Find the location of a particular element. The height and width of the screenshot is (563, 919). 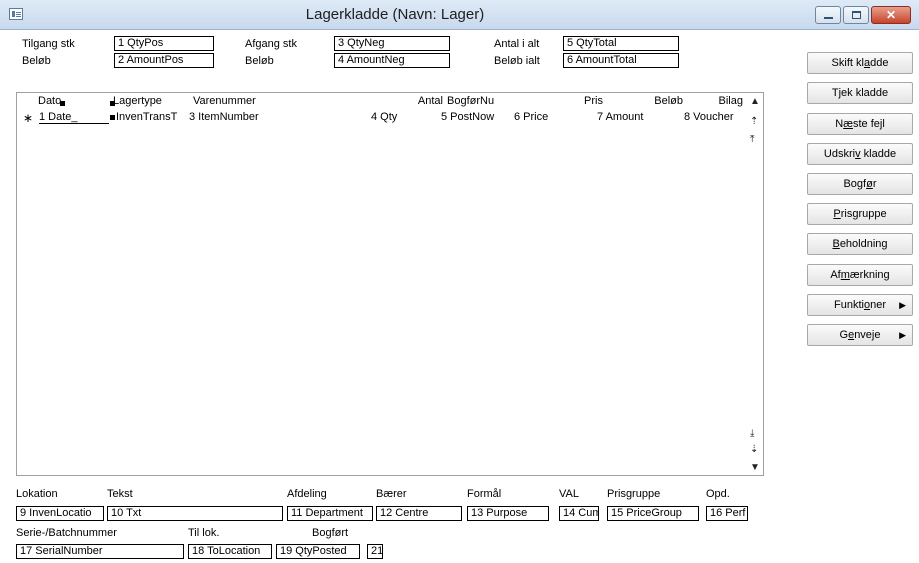

amount-cell: 7 Amount is located at coordinates (639, 117).